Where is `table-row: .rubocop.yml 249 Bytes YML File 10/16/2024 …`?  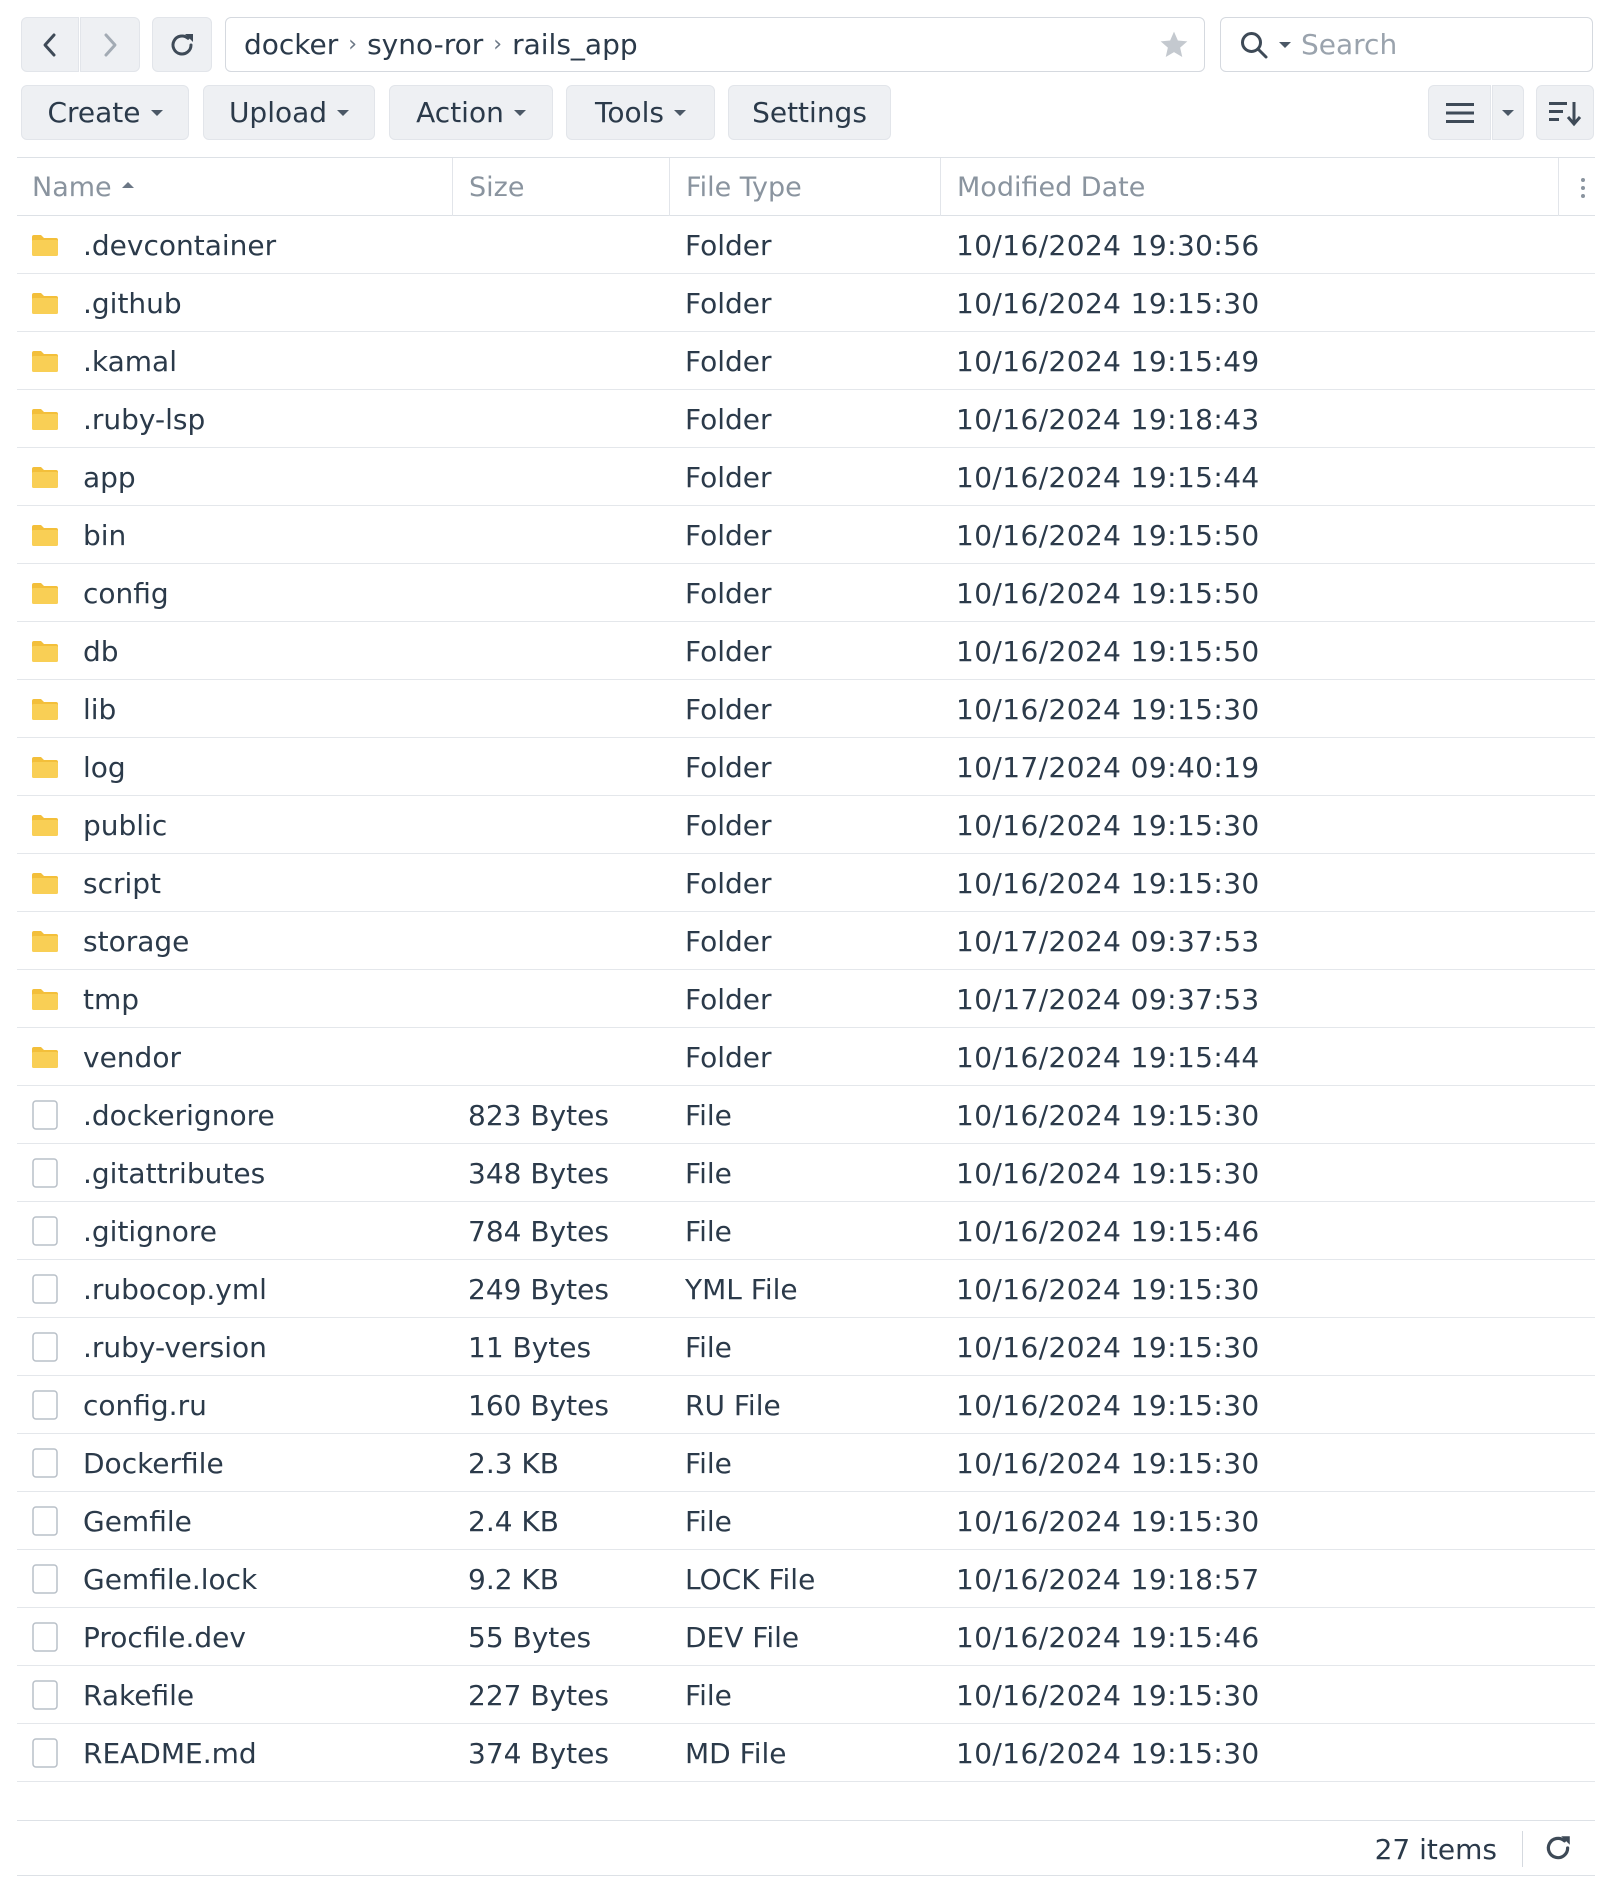 table-row: .rubocop.yml 249 Bytes YML File 10/16/2024 … is located at coordinates (806, 1289).